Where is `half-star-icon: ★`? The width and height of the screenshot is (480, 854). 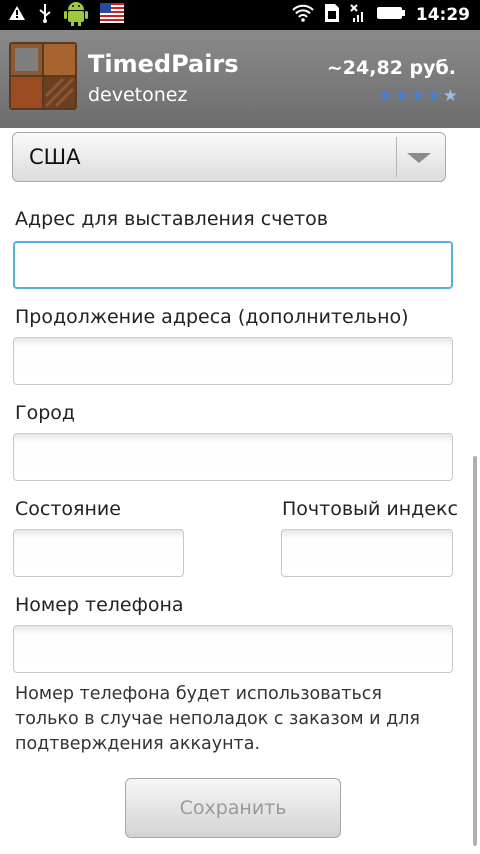 half-star-icon: ★ is located at coordinates (450, 96).